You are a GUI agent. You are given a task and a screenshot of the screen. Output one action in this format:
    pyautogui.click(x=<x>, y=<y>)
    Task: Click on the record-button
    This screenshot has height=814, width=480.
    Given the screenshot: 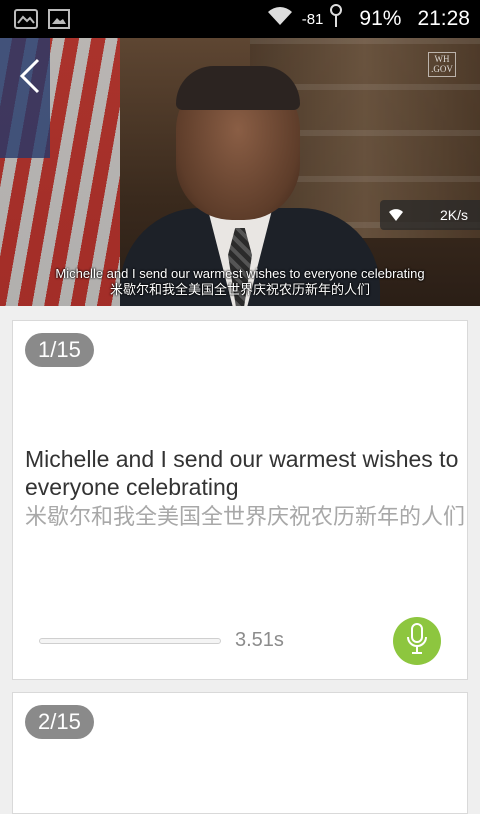 What is the action you would take?
    pyautogui.click(x=417, y=641)
    